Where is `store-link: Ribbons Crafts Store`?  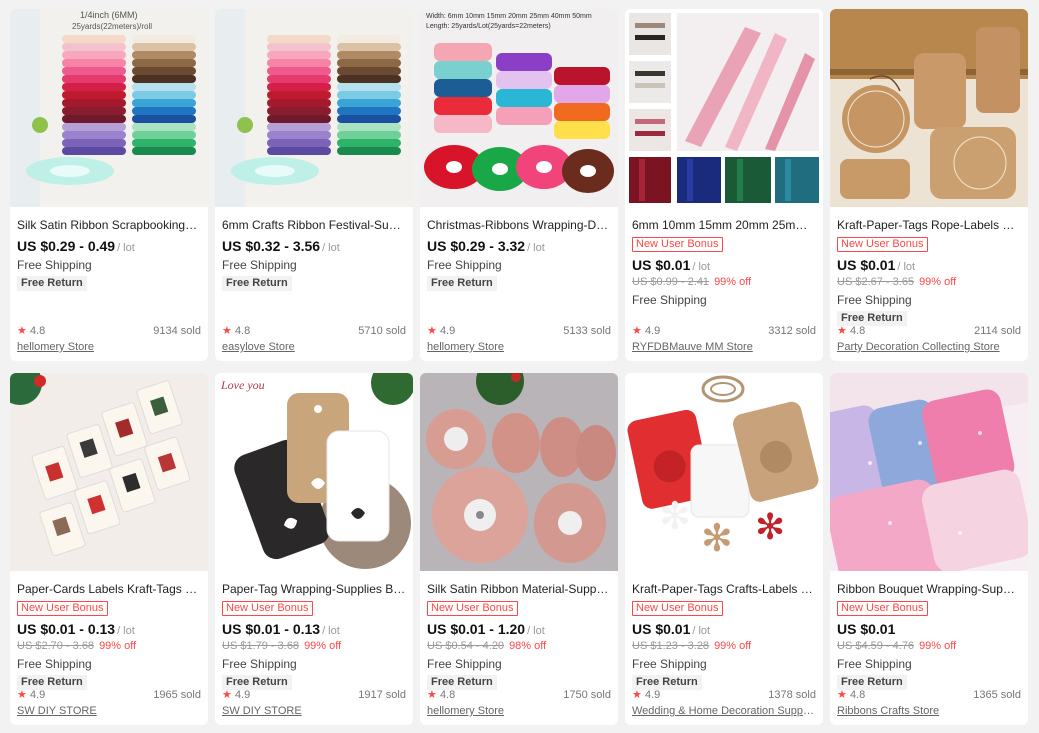 store-link: Ribbons Crafts Store is located at coordinates (929, 711).